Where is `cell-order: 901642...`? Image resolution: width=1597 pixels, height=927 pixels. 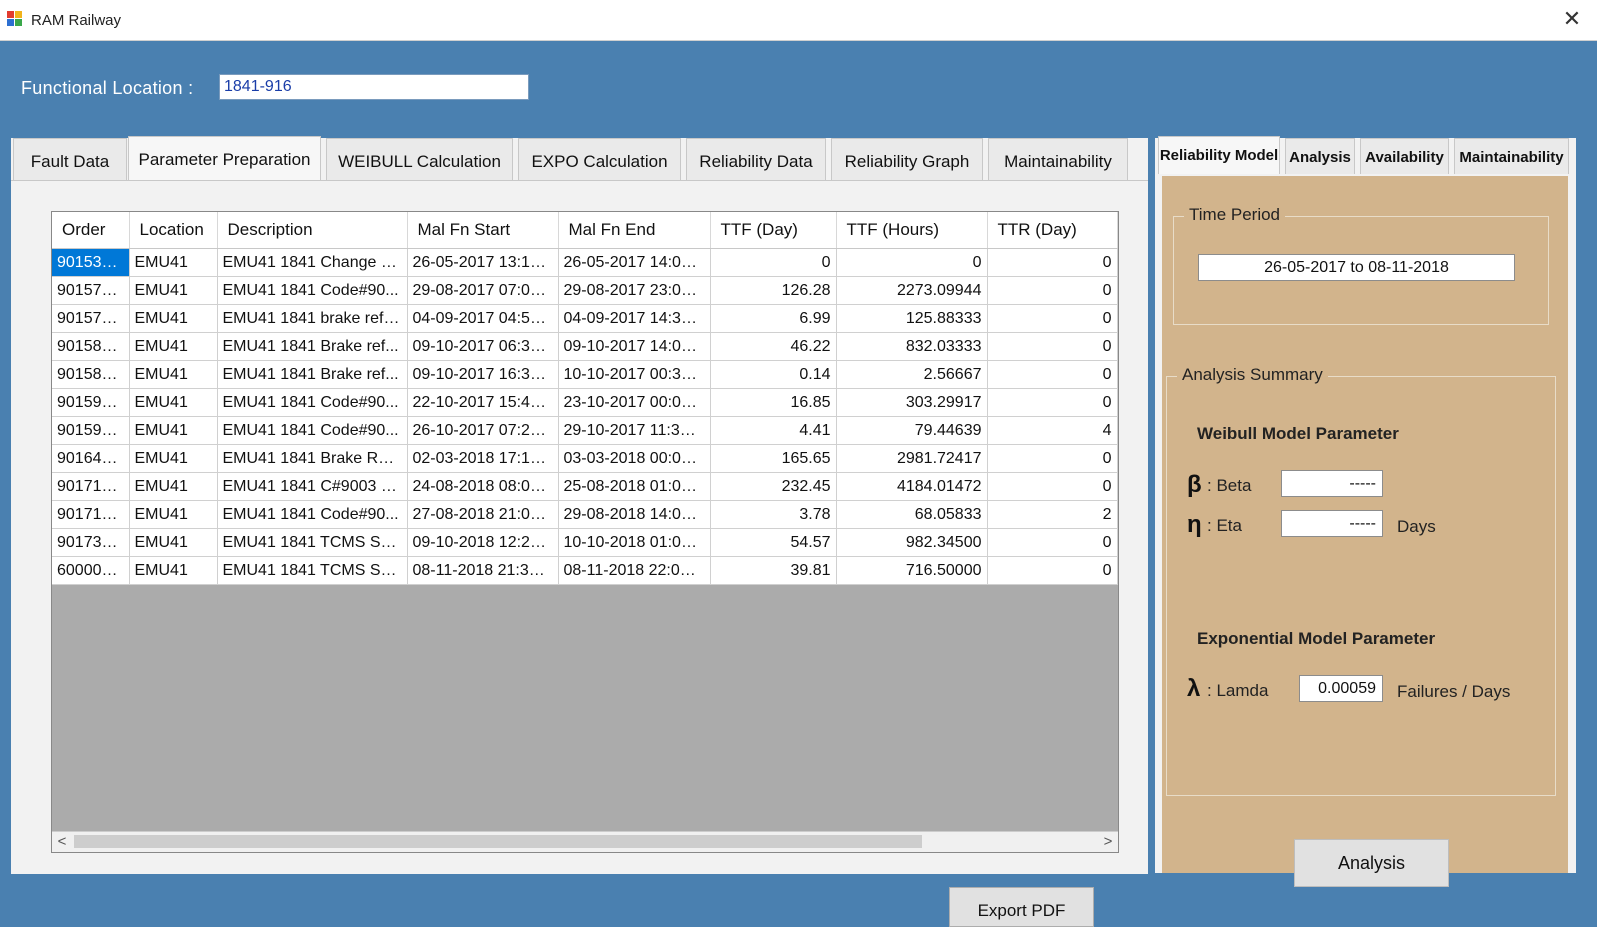
cell-order: 901642... is located at coordinates (91, 458).